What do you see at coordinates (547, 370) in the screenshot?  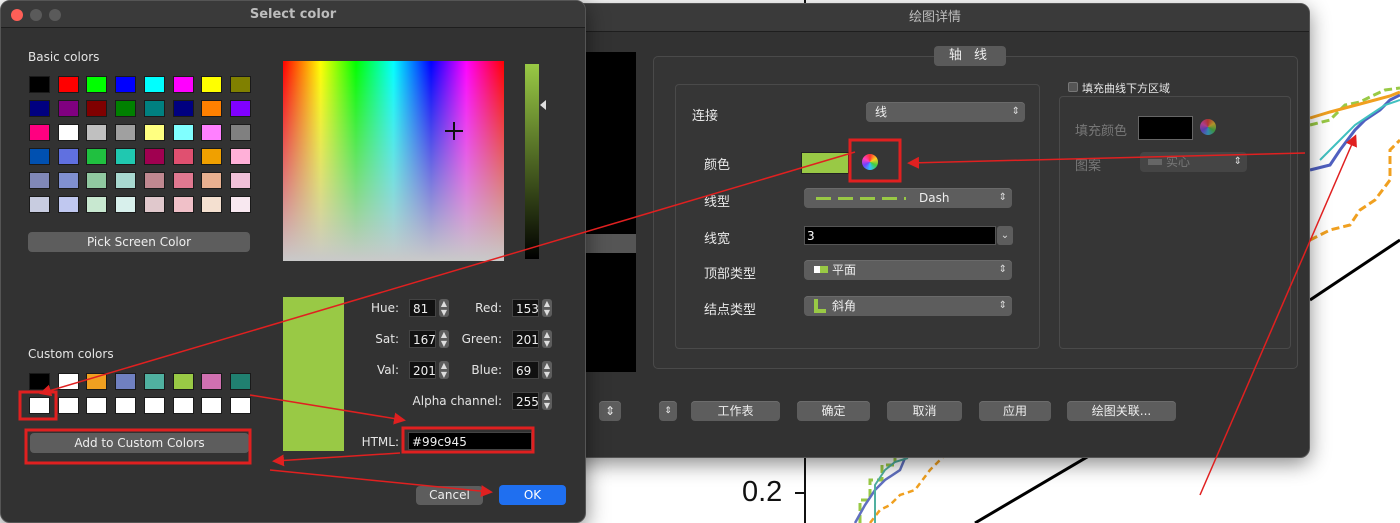 I see `blue-stepper: ▲ ▼` at bounding box center [547, 370].